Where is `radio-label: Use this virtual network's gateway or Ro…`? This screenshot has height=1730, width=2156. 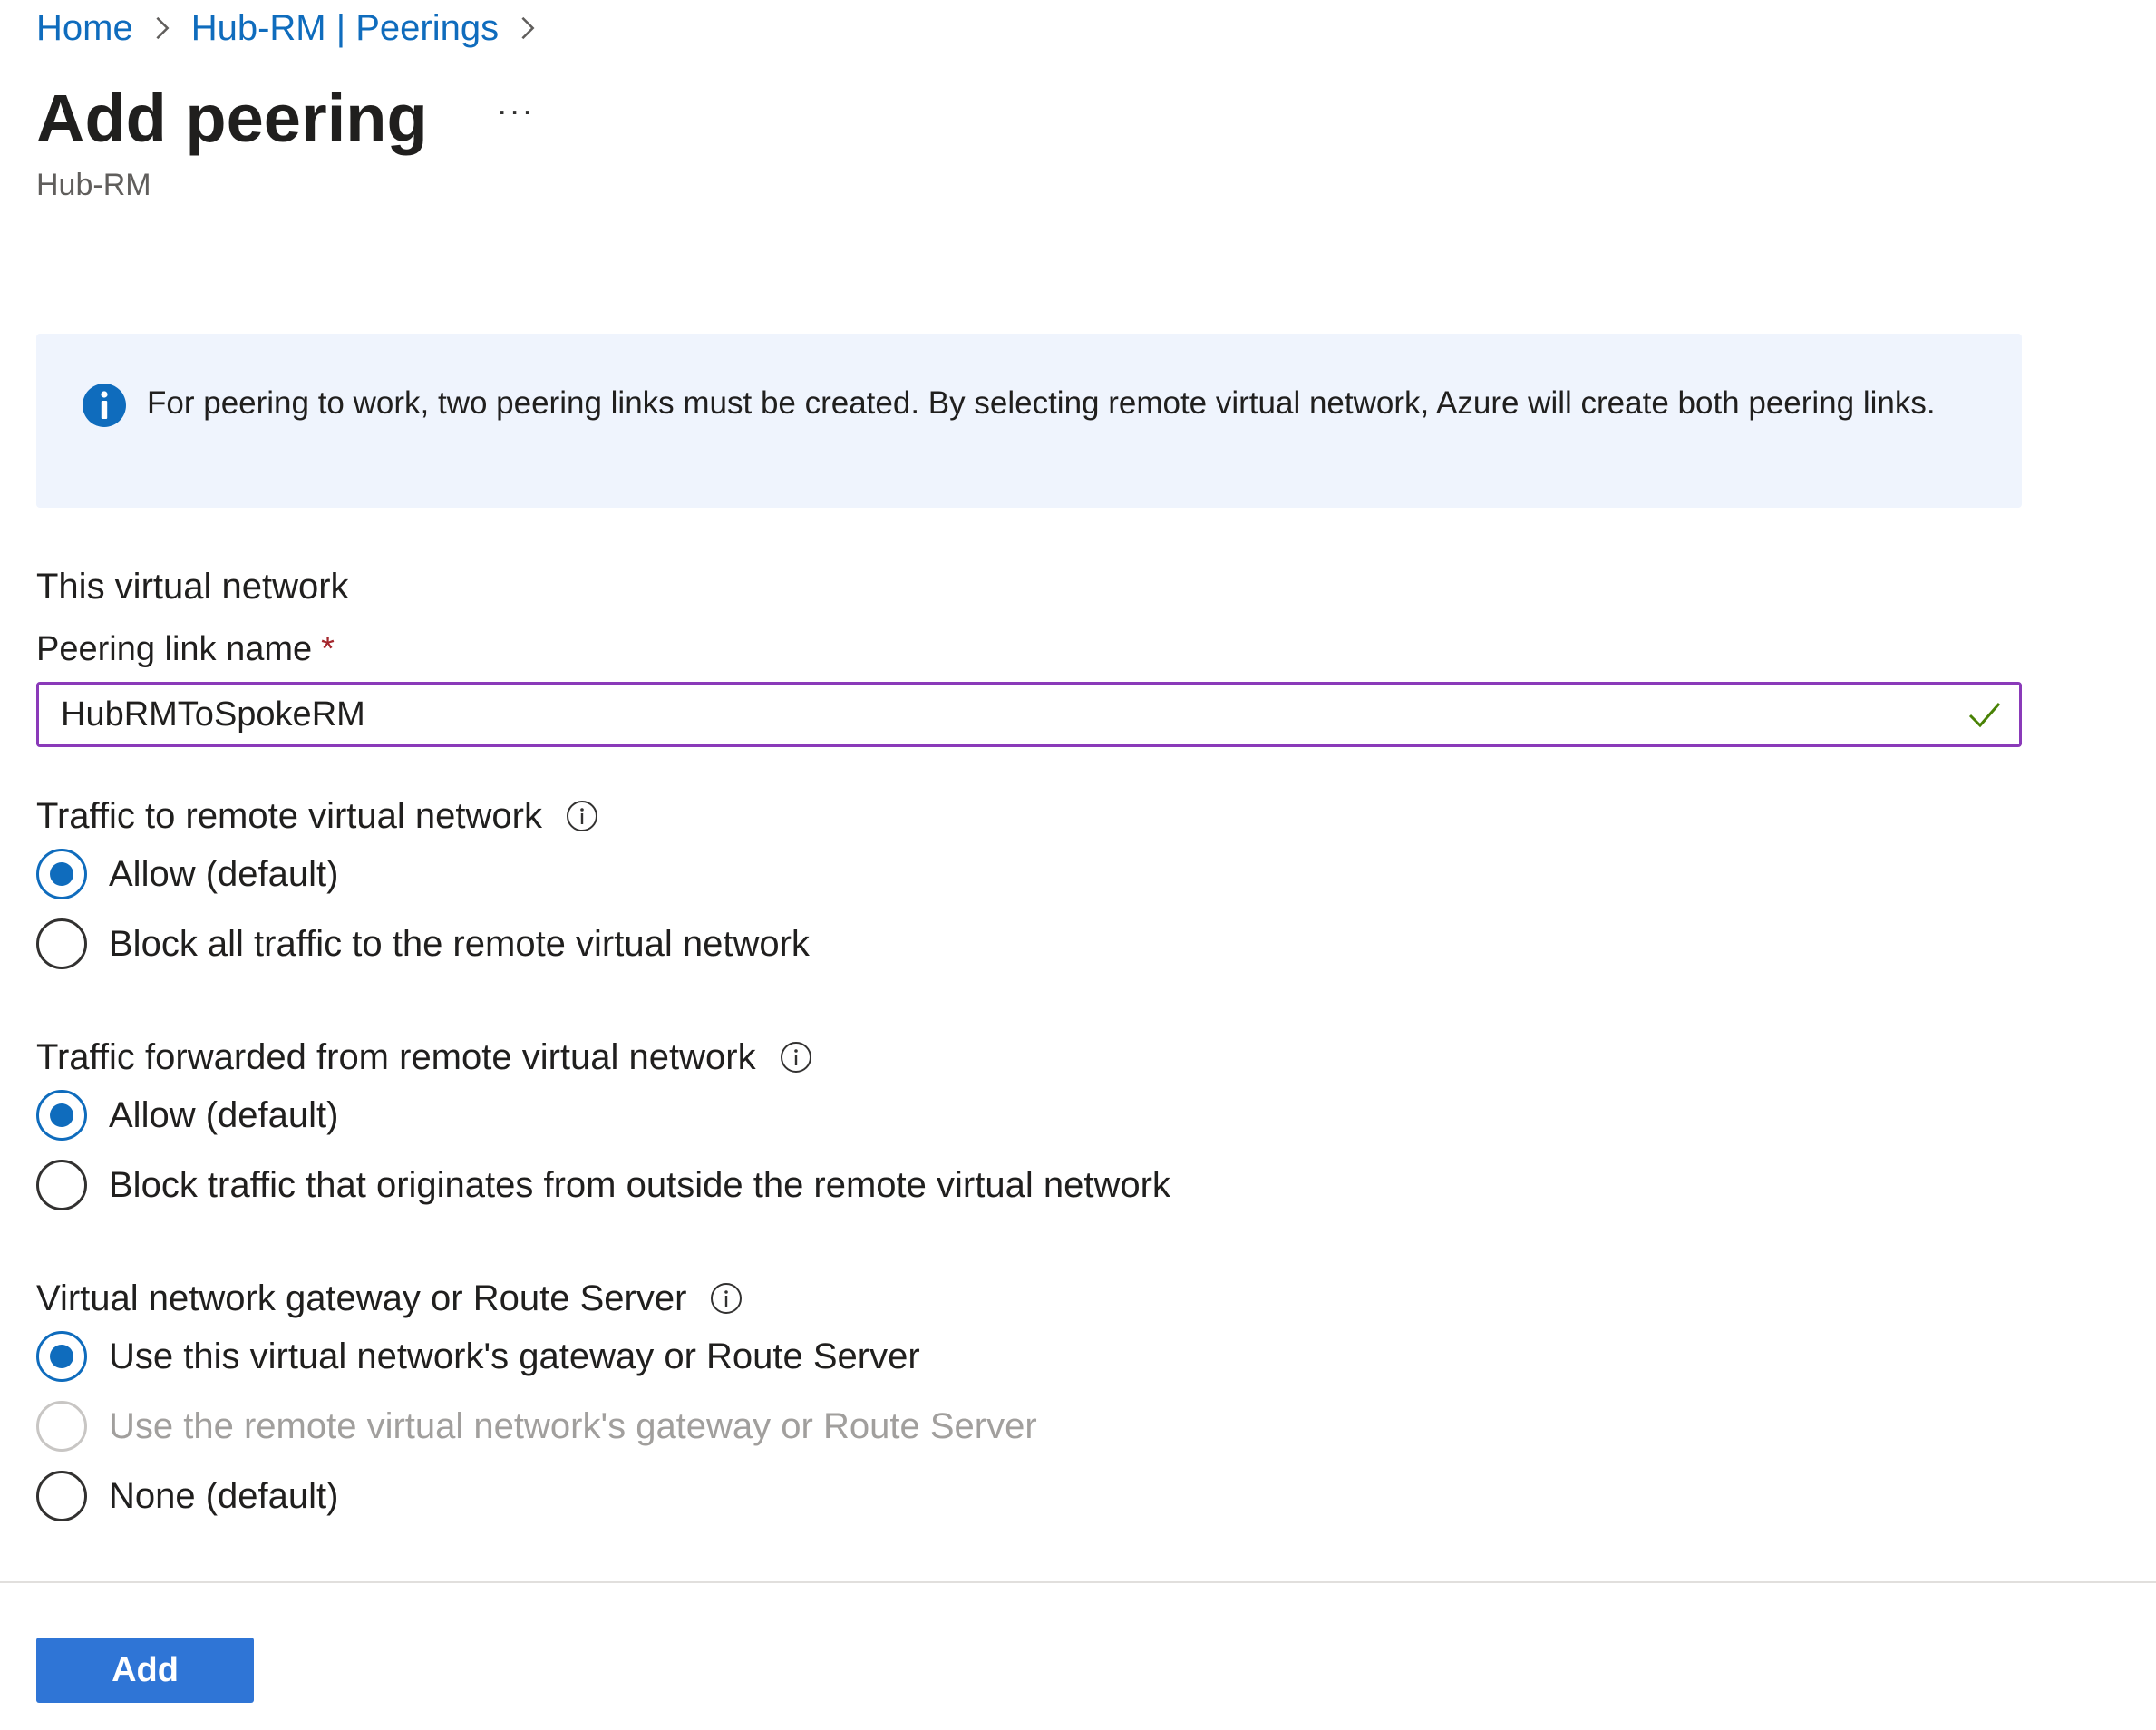 radio-label: Use this virtual network's gateway or Ro… is located at coordinates (514, 1356).